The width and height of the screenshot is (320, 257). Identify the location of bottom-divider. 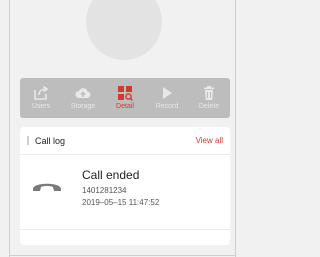
(122, 255).